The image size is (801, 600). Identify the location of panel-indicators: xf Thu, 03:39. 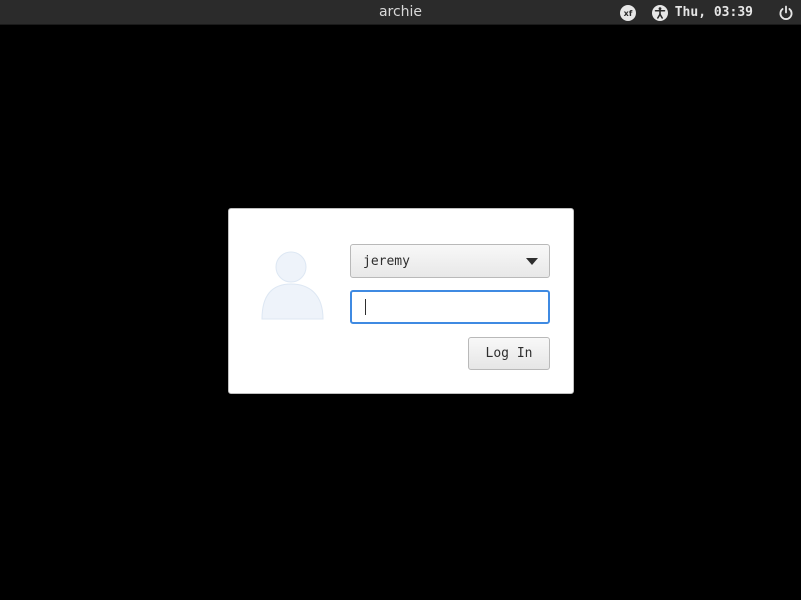
(707, 12).